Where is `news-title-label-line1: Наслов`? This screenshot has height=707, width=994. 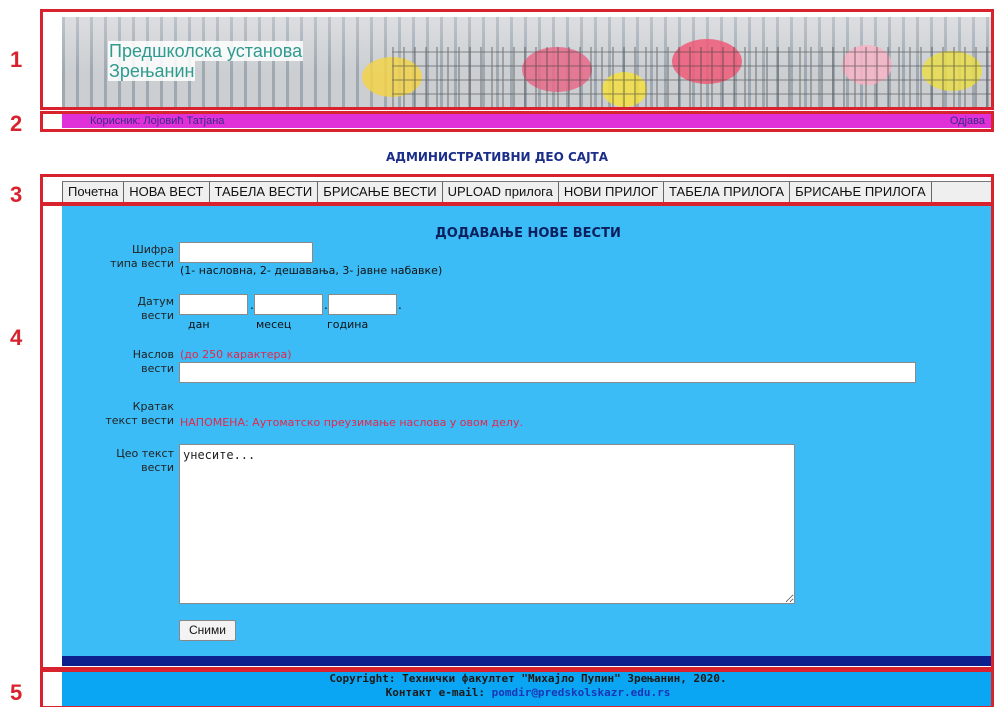 news-title-label-line1: Наслов is located at coordinates (153, 354).